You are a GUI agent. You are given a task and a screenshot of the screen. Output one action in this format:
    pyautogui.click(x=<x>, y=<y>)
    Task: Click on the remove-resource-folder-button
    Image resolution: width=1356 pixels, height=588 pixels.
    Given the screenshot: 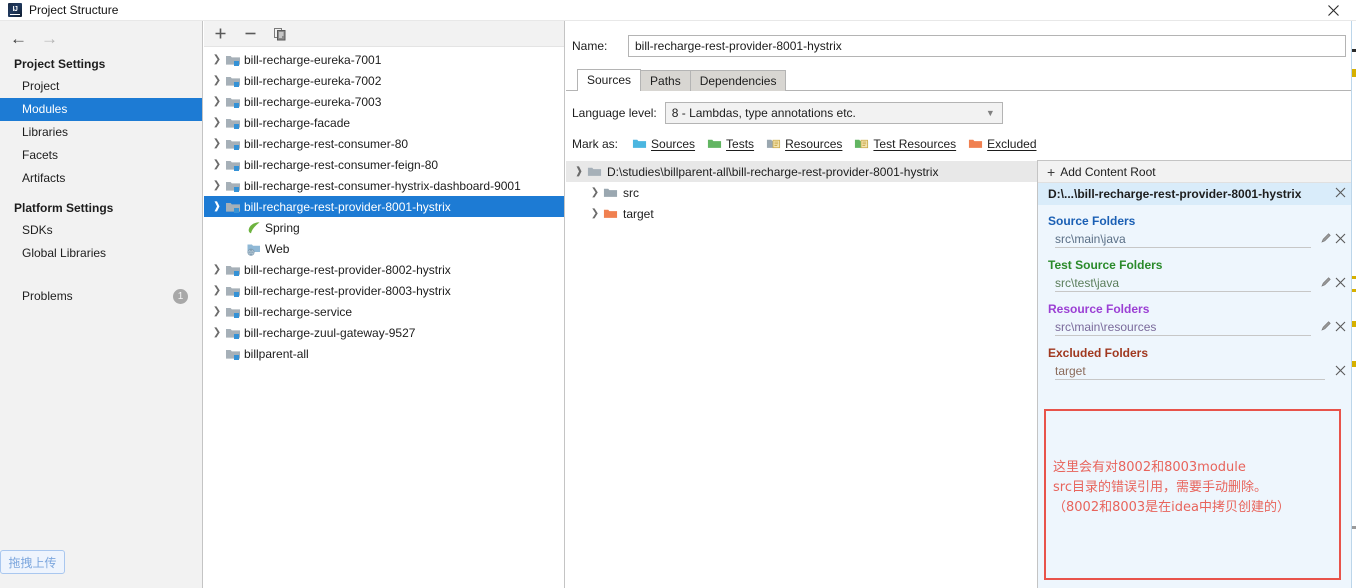 What is the action you would take?
    pyautogui.click(x=1340, y=328)
    